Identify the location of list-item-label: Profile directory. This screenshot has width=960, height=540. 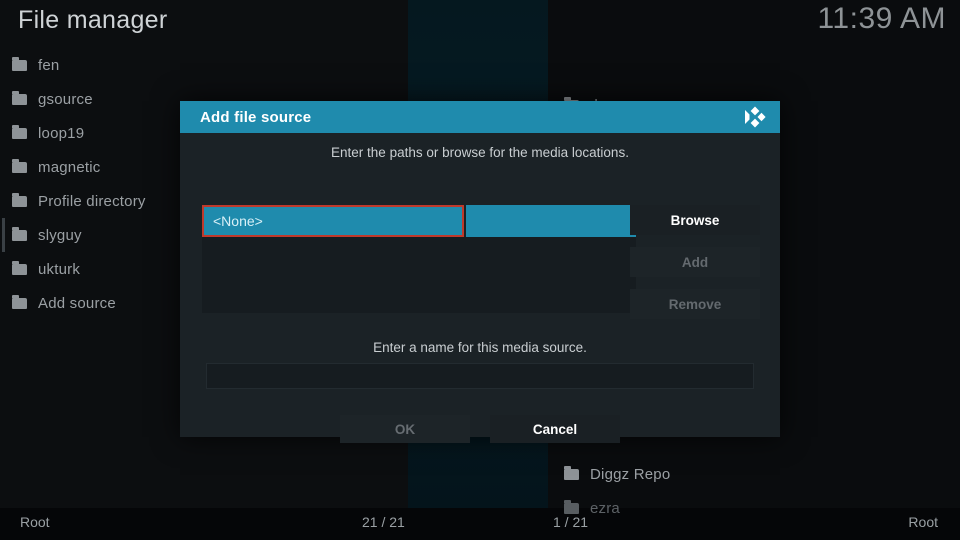
(92, 201).